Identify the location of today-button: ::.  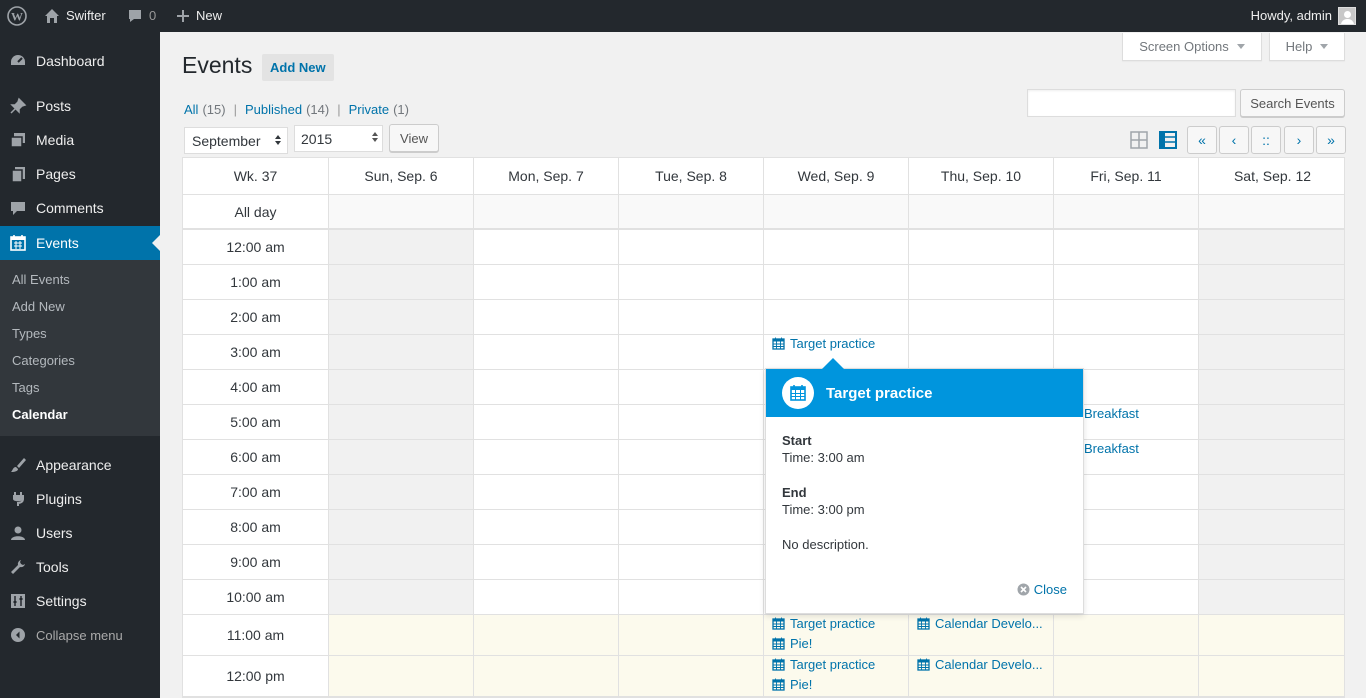
(1266, 140).